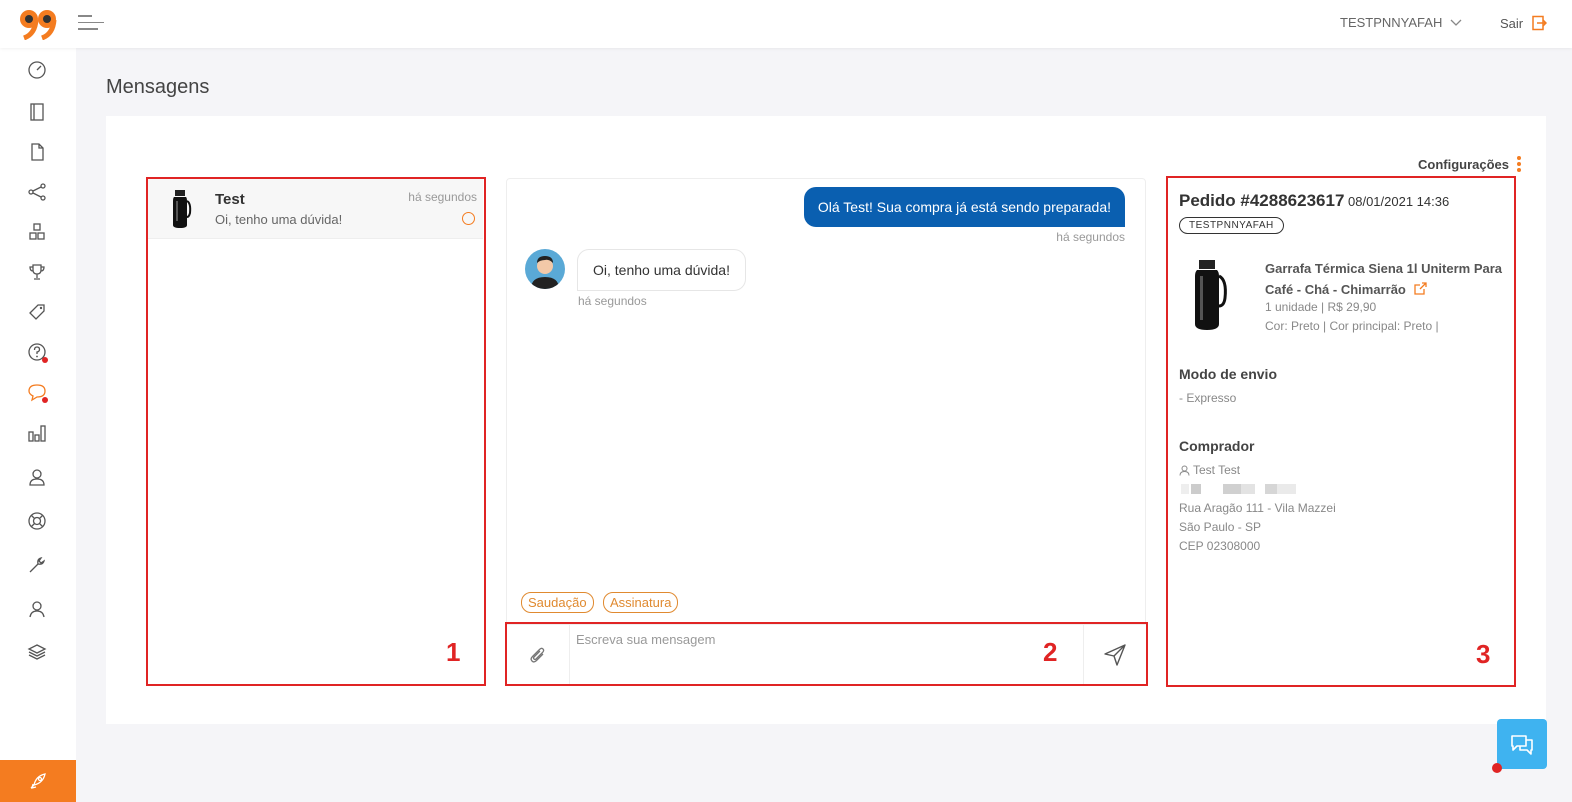 Image resolution: width=1572 pixels, height=802 pixels. I want to click on users-icon, so click(37, 477).